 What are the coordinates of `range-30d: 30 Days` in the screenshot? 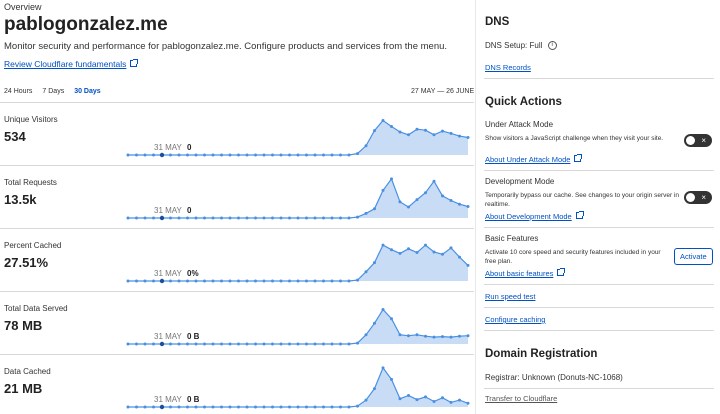 It's located at (87, 91).